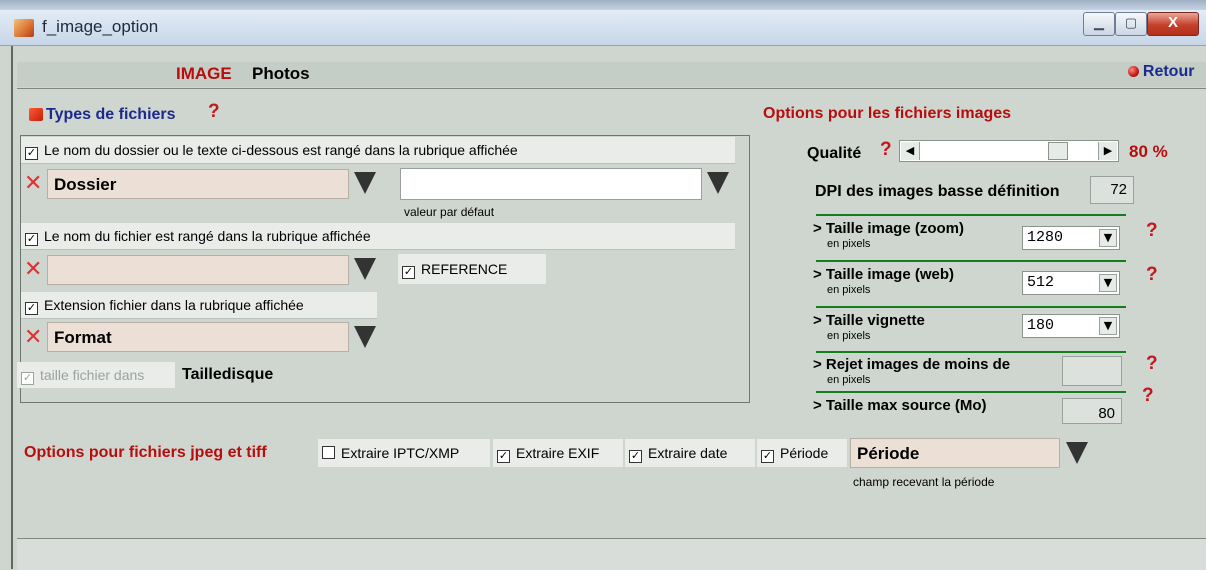 Image resolution: width=1206 pixels, height=570 pixels. I want to click on status-bar, so click(611, 554).